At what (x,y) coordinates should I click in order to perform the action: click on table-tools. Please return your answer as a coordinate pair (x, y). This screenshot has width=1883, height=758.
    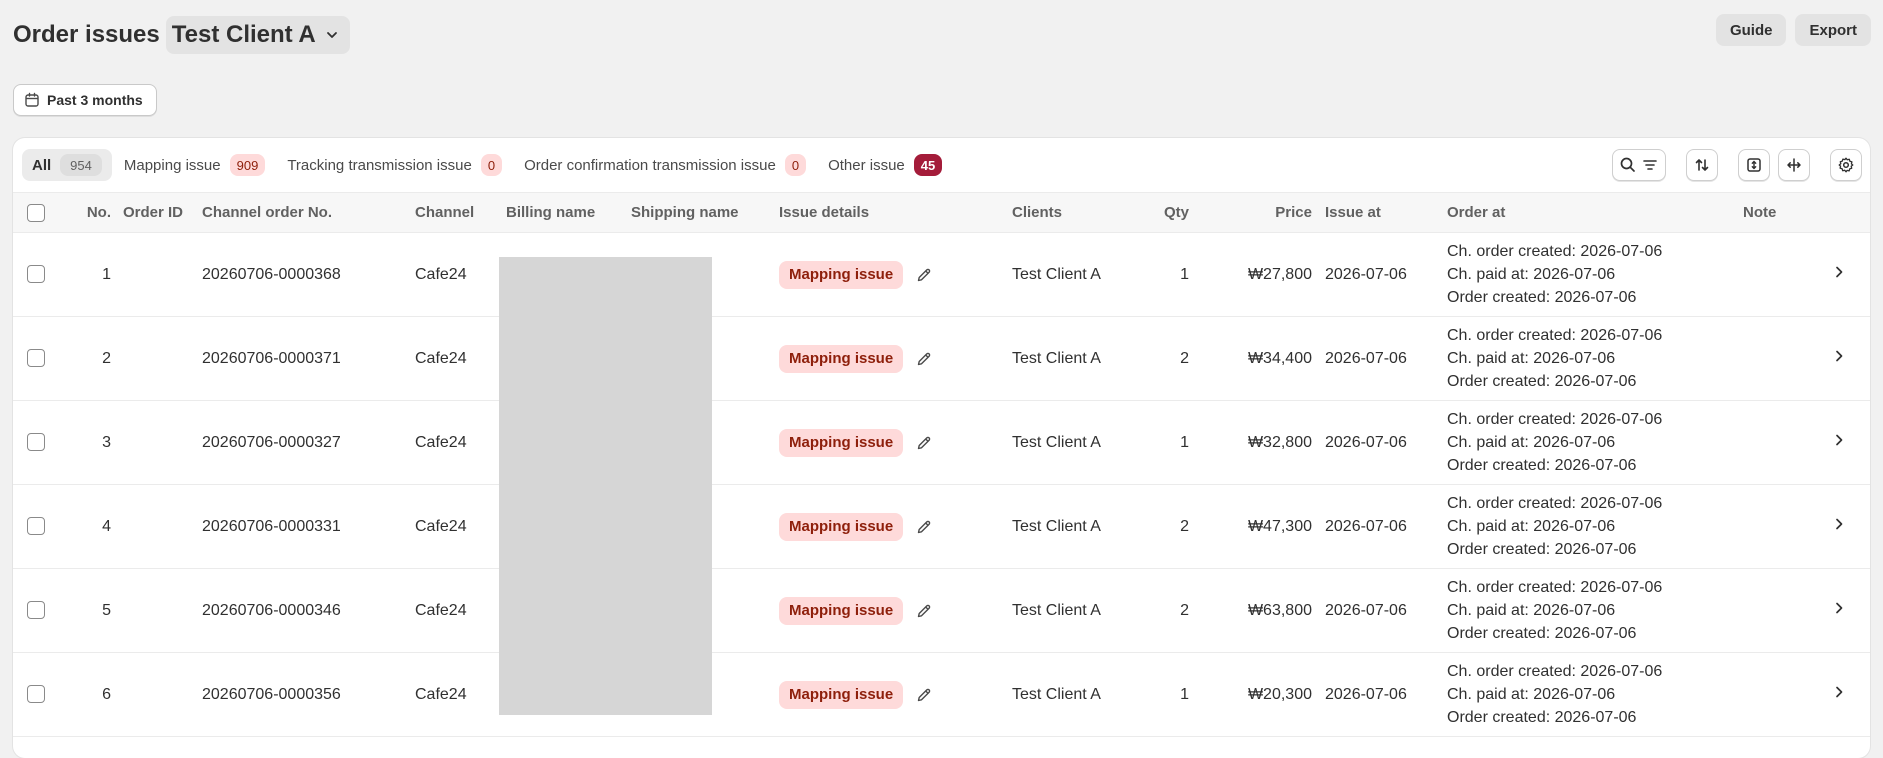
    Looking at the image, I should click on (1737, 165).